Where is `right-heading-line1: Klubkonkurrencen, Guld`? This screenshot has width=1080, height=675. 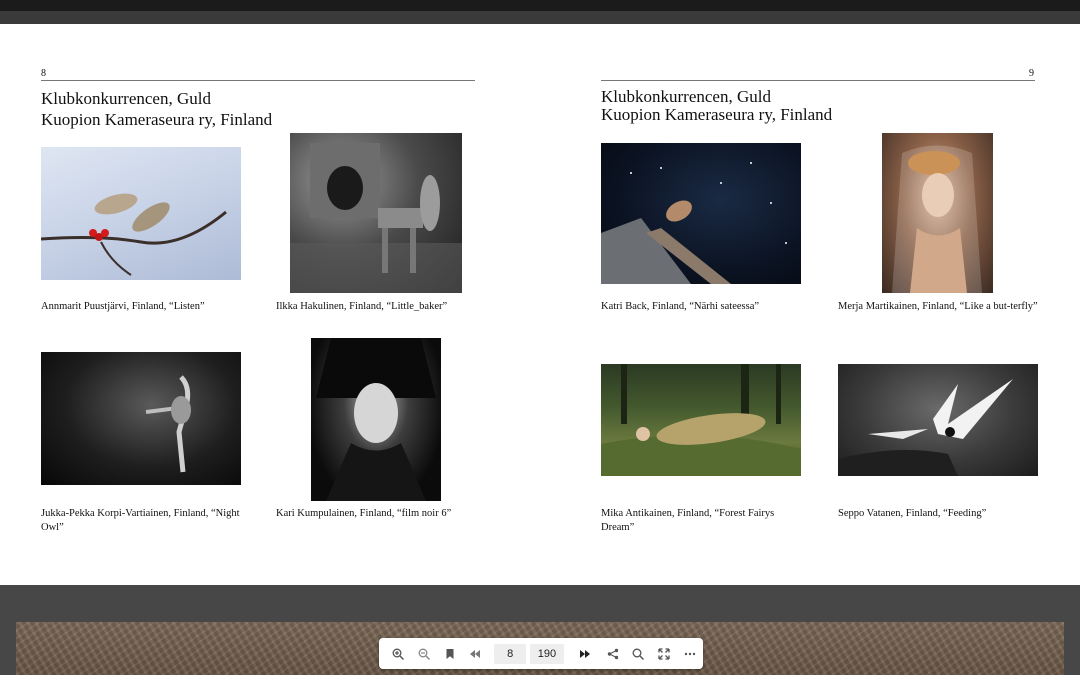
right-heading-line1: Klubkonkurrencen, Guld is located at coordinates (686, 96).